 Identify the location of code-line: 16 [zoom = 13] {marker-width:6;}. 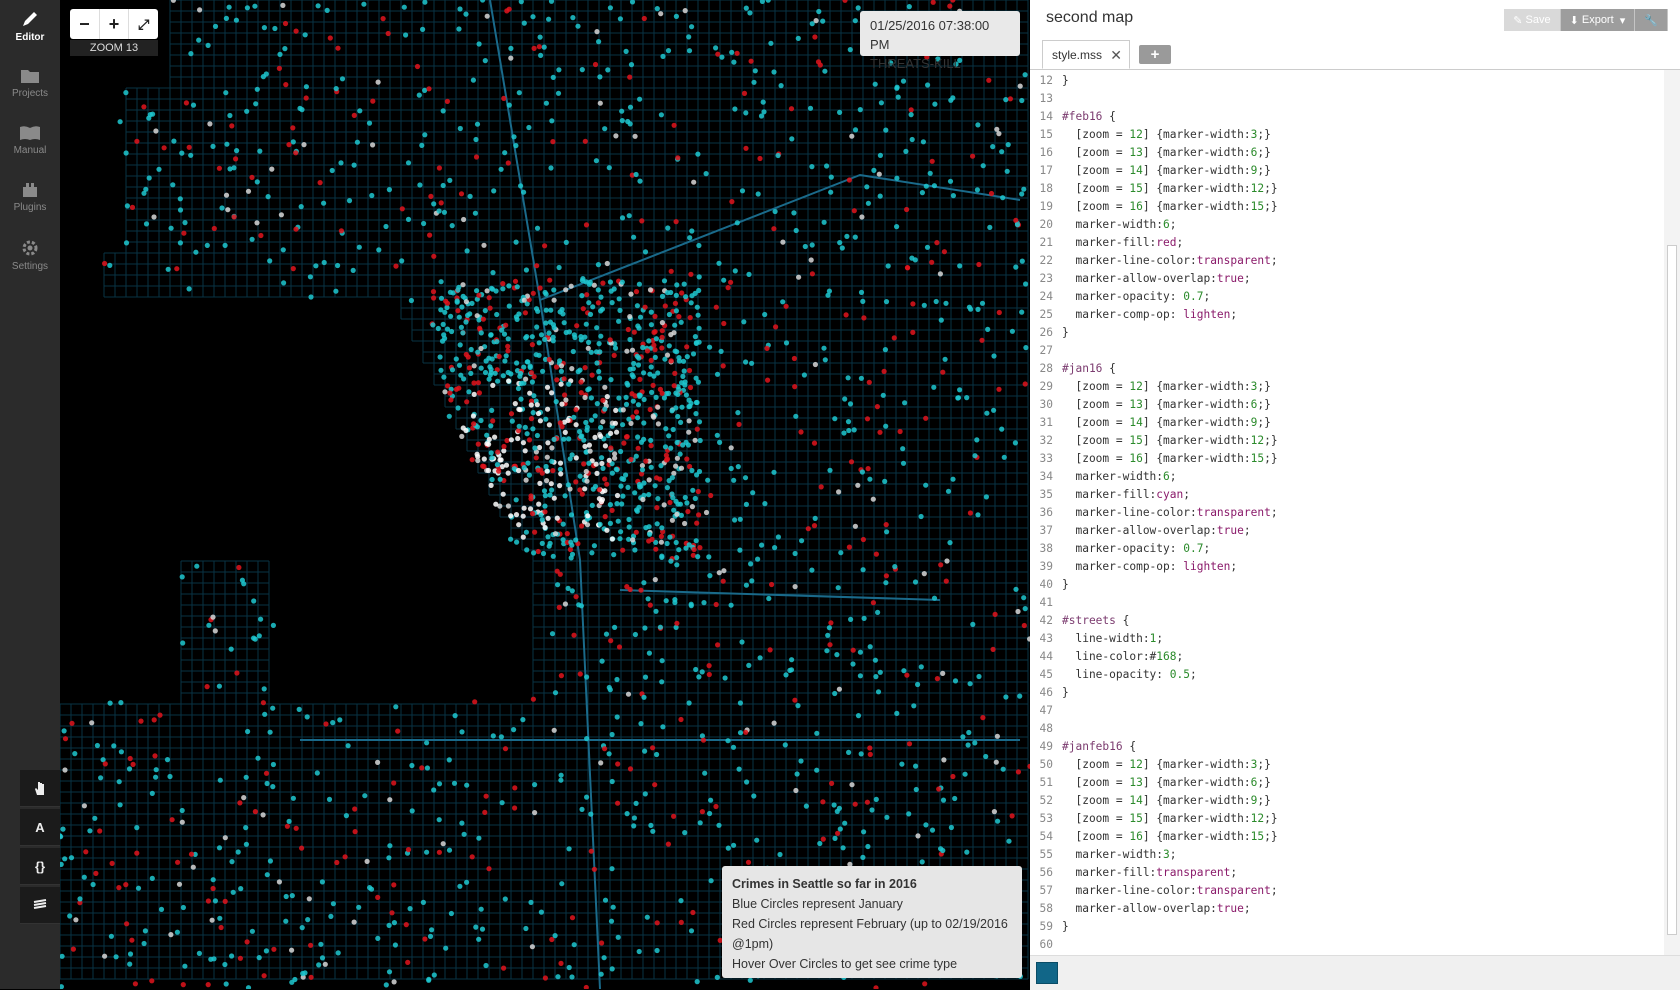
(1155, 152).